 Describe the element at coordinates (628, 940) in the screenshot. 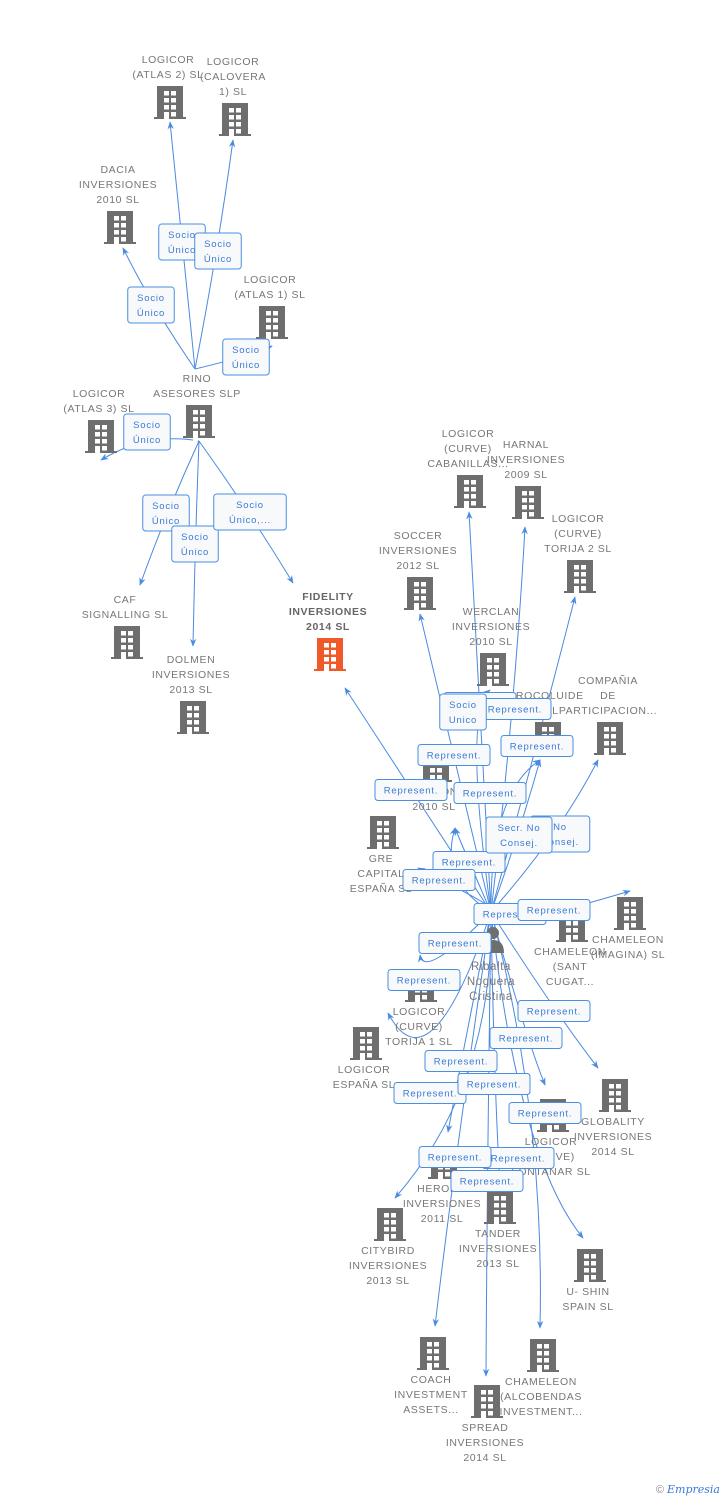

I see `node-label: CHAMELEON` at that location.